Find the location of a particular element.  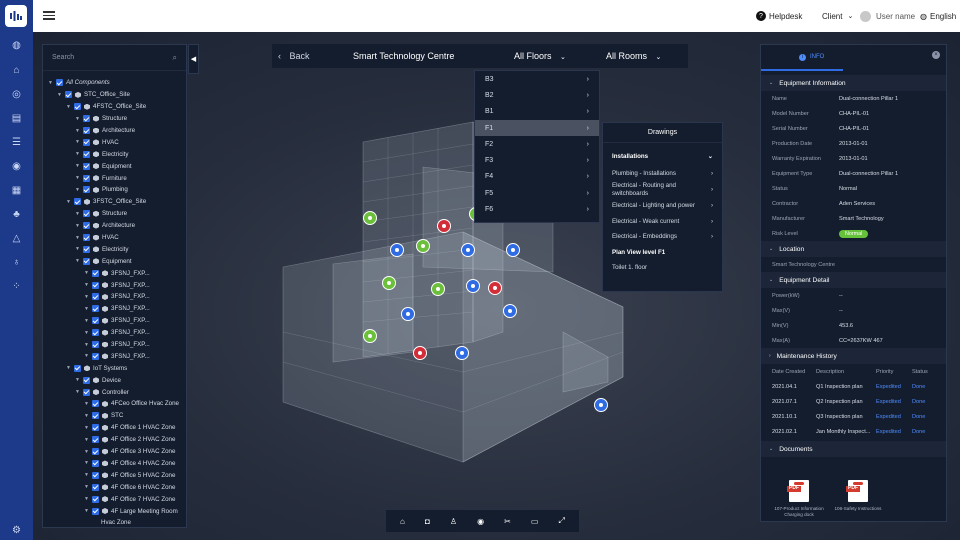

eye-icon: ◉ is located at coordinates (480, 521).